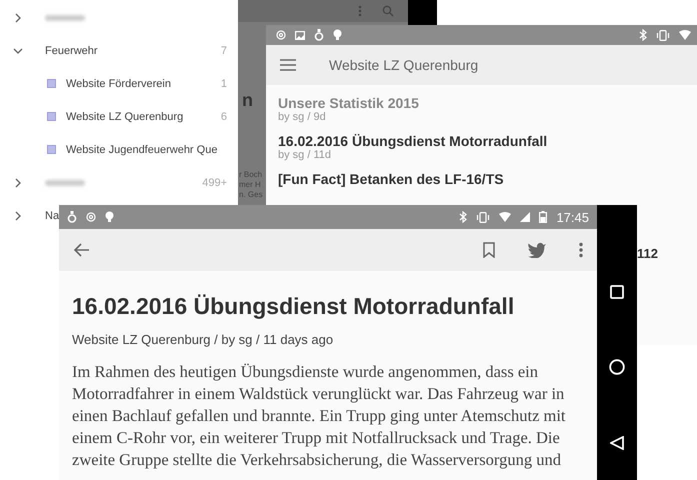 This screenshot has width=697, height=480. What do you see at coordinates (581, 250) in the screenshot?
I see `more-icon` at bounding box center [581, 250].